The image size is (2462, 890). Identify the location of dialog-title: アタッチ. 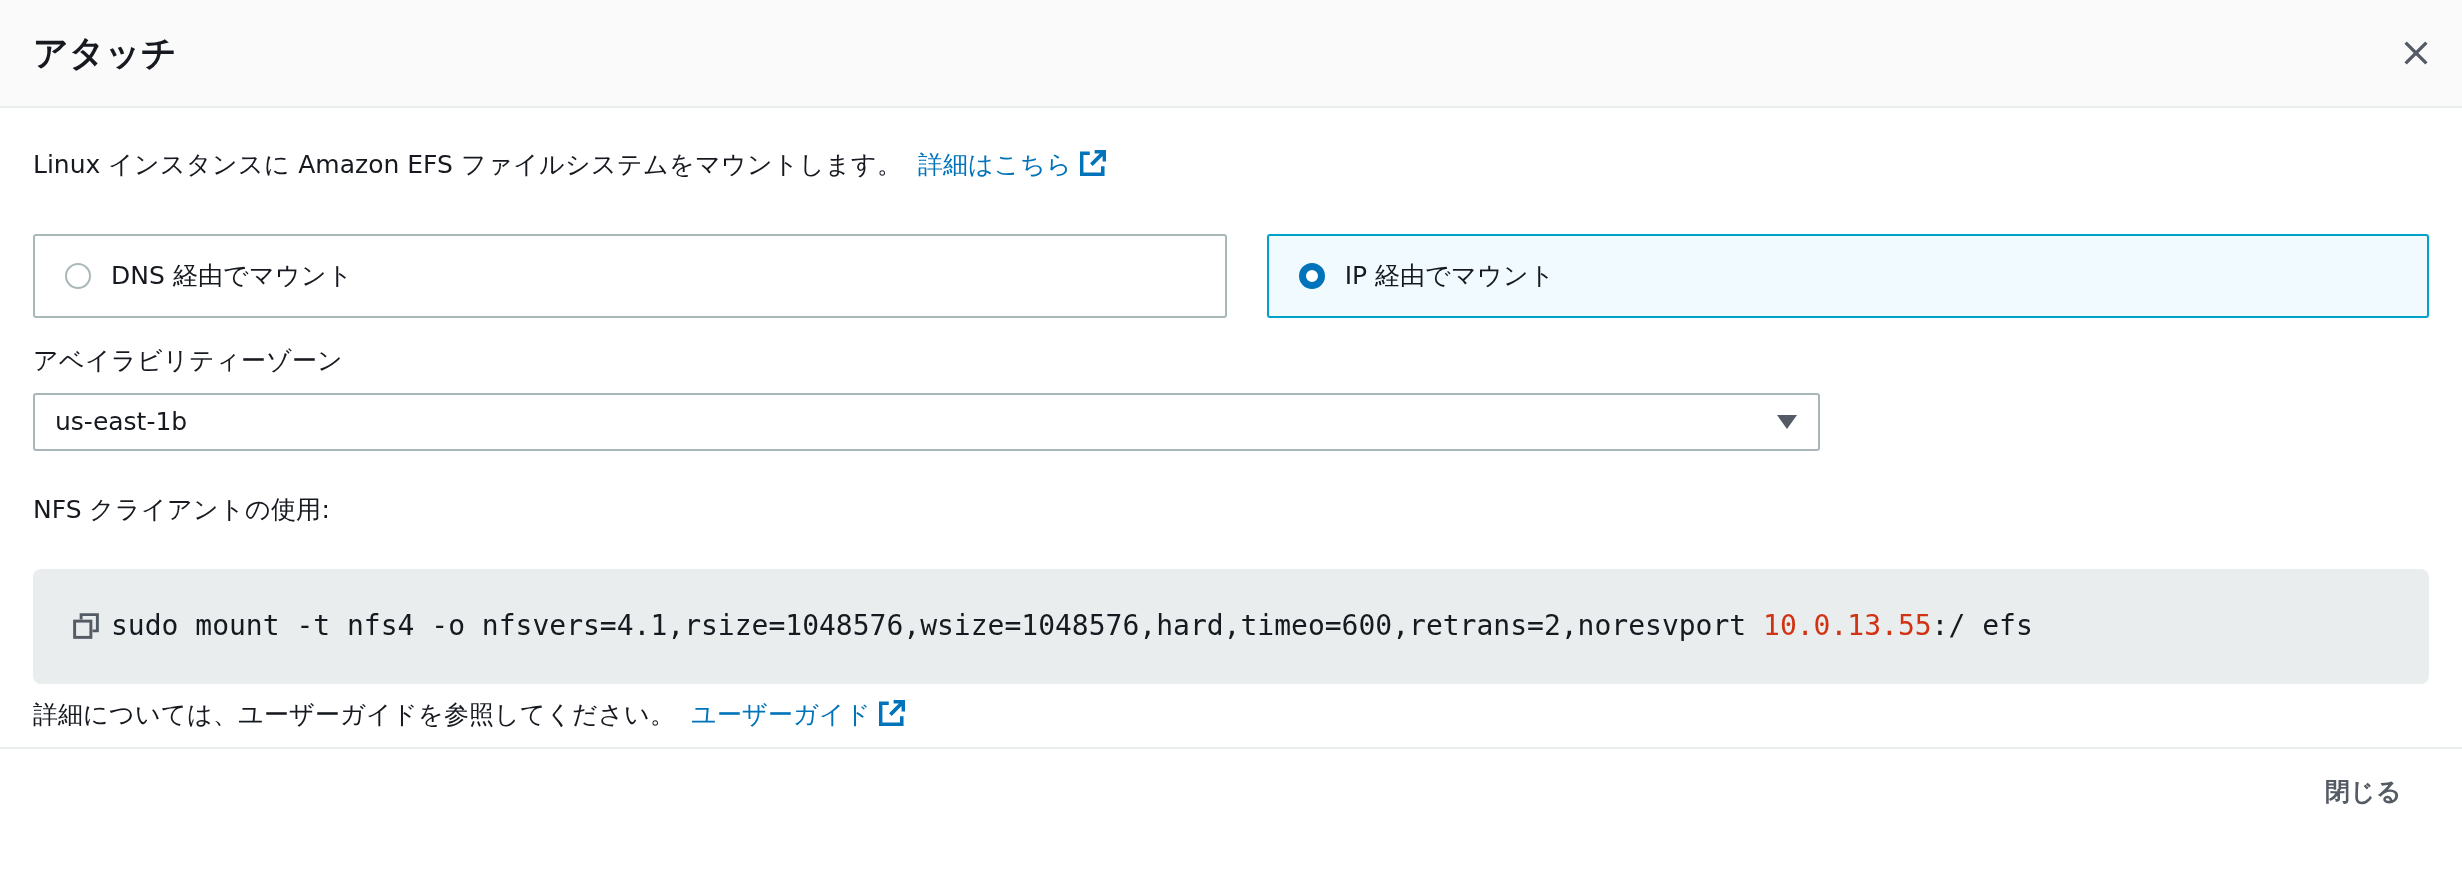
(105, 53).